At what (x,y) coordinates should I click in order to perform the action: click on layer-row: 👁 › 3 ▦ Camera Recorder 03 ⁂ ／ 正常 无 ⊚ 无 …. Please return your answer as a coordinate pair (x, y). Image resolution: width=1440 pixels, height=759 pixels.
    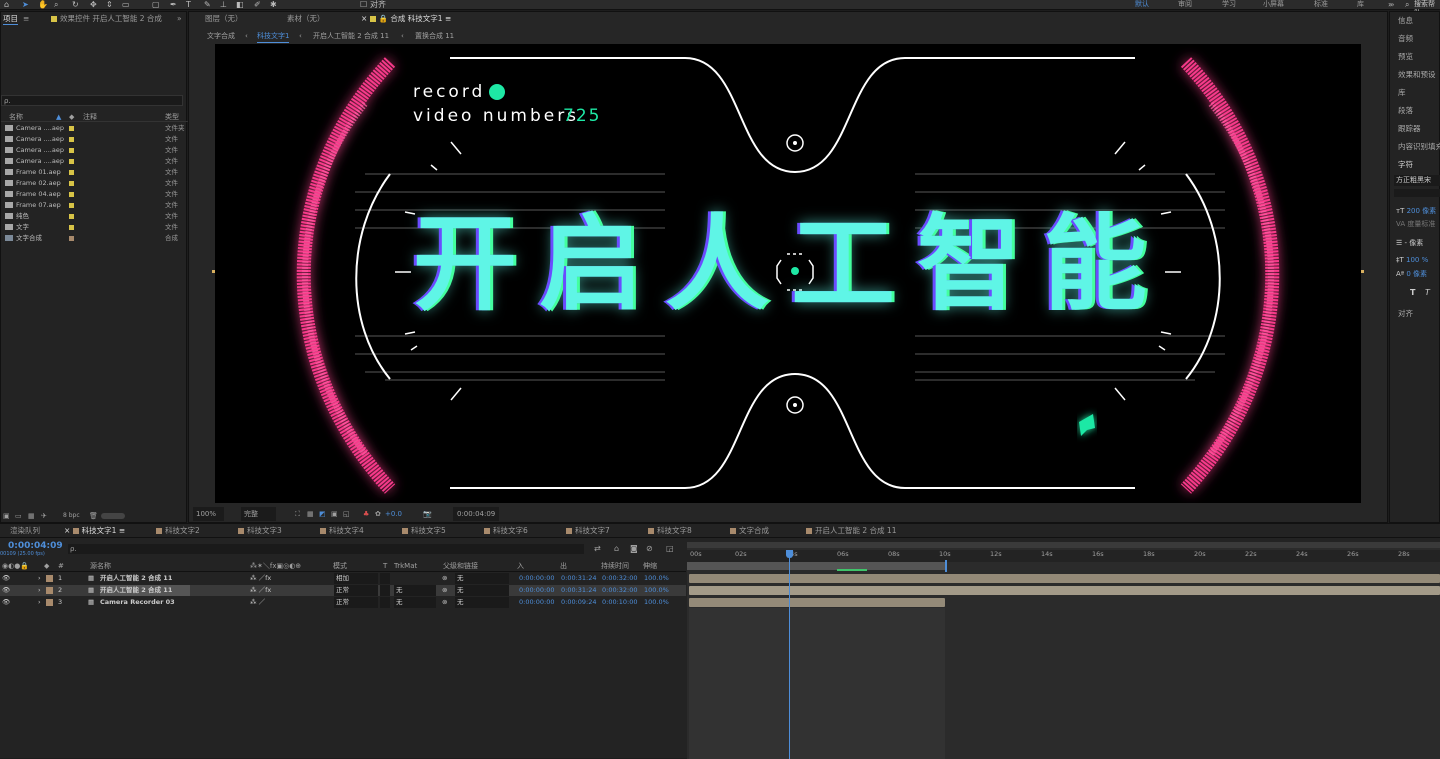
    Looking at the image, I should click on (343, 602).